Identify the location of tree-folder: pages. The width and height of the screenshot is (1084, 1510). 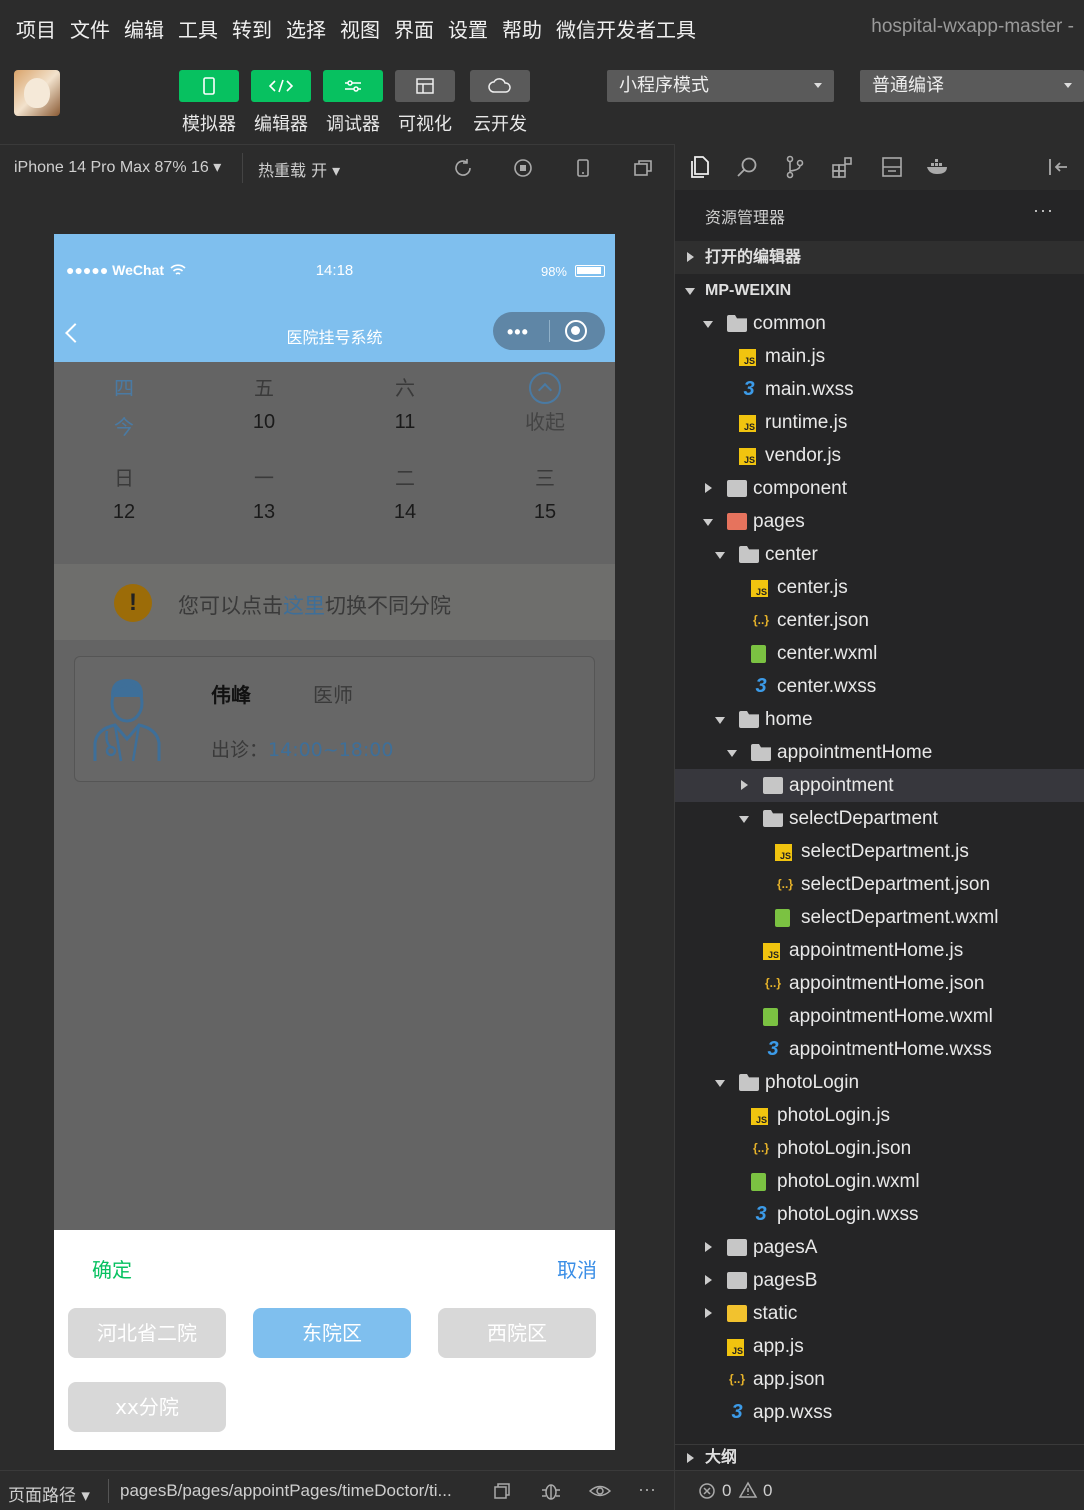
(879, 521).